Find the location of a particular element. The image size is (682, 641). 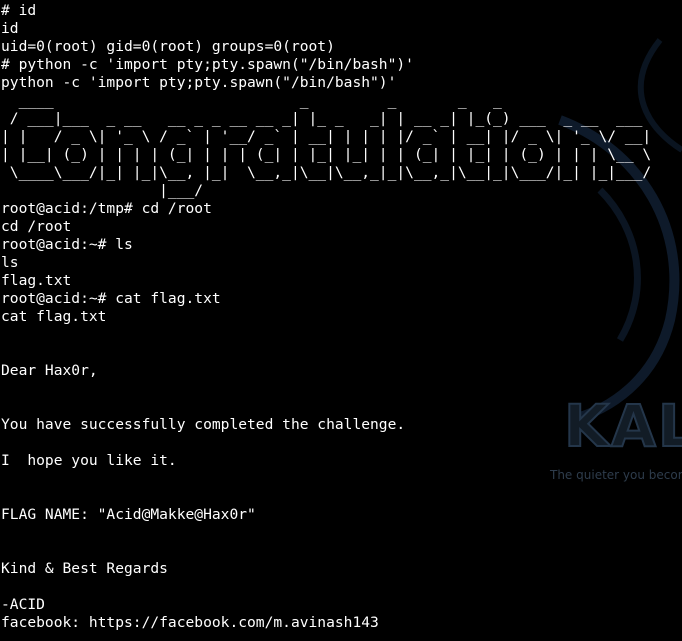

ascii-banner-line: ____ _ _ _ _ is located at coordinates (251, 100).